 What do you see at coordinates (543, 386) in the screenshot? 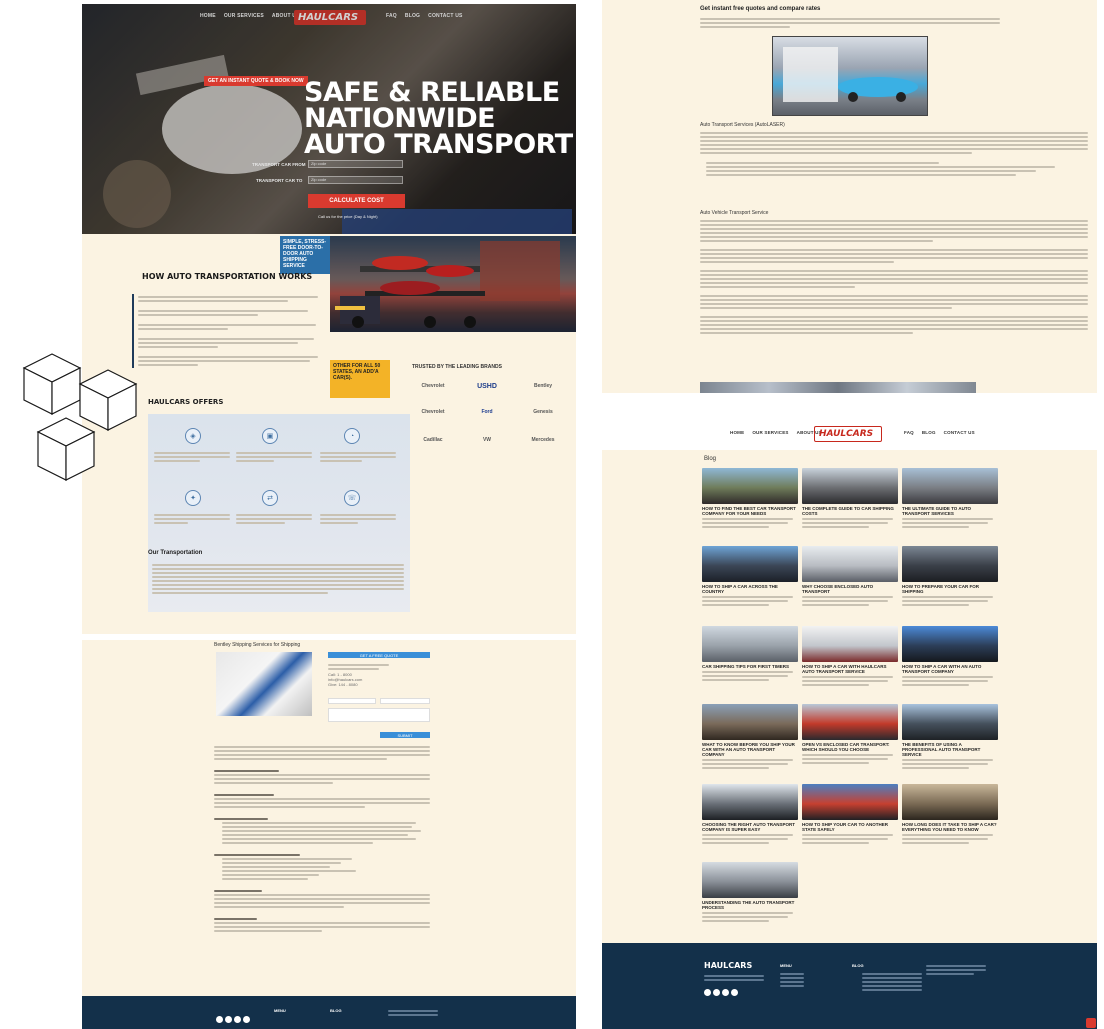
I see `brand-logo: Bentley` at bounding box center [543, 386].